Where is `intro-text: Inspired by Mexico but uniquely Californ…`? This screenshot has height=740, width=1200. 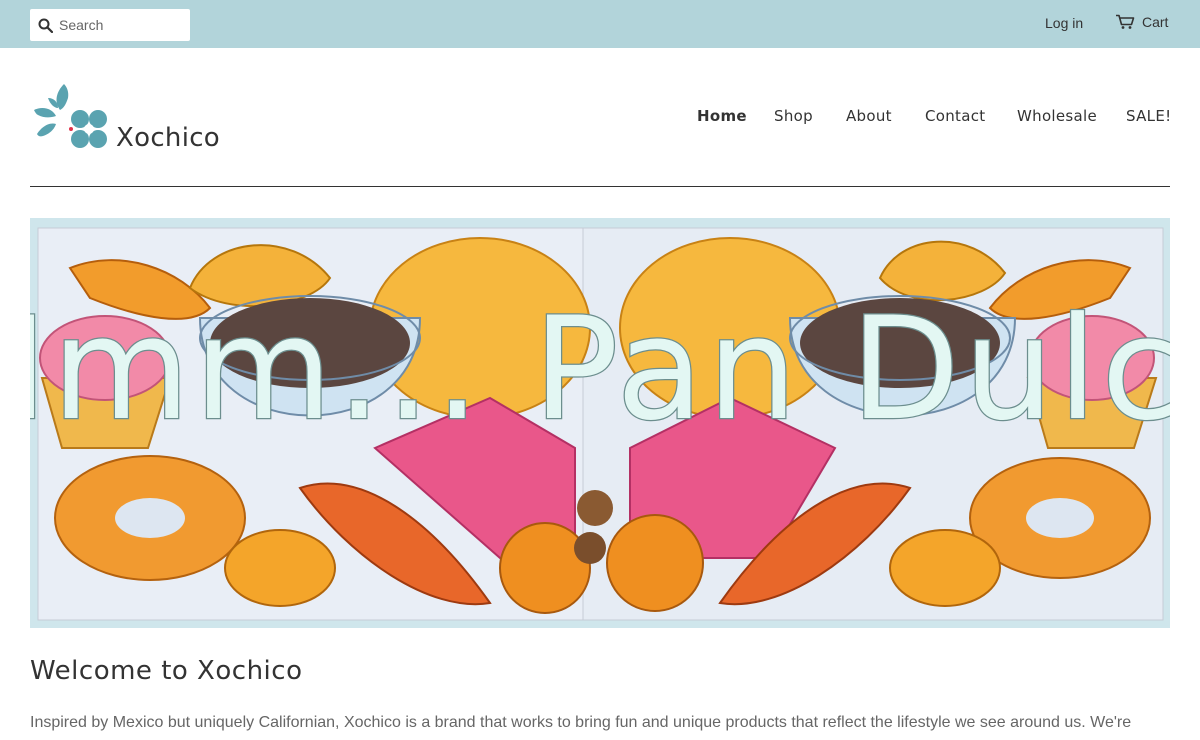 intro-text: Inspired by Mexico but uniquely Californ… is located at coordinates (581, 722).